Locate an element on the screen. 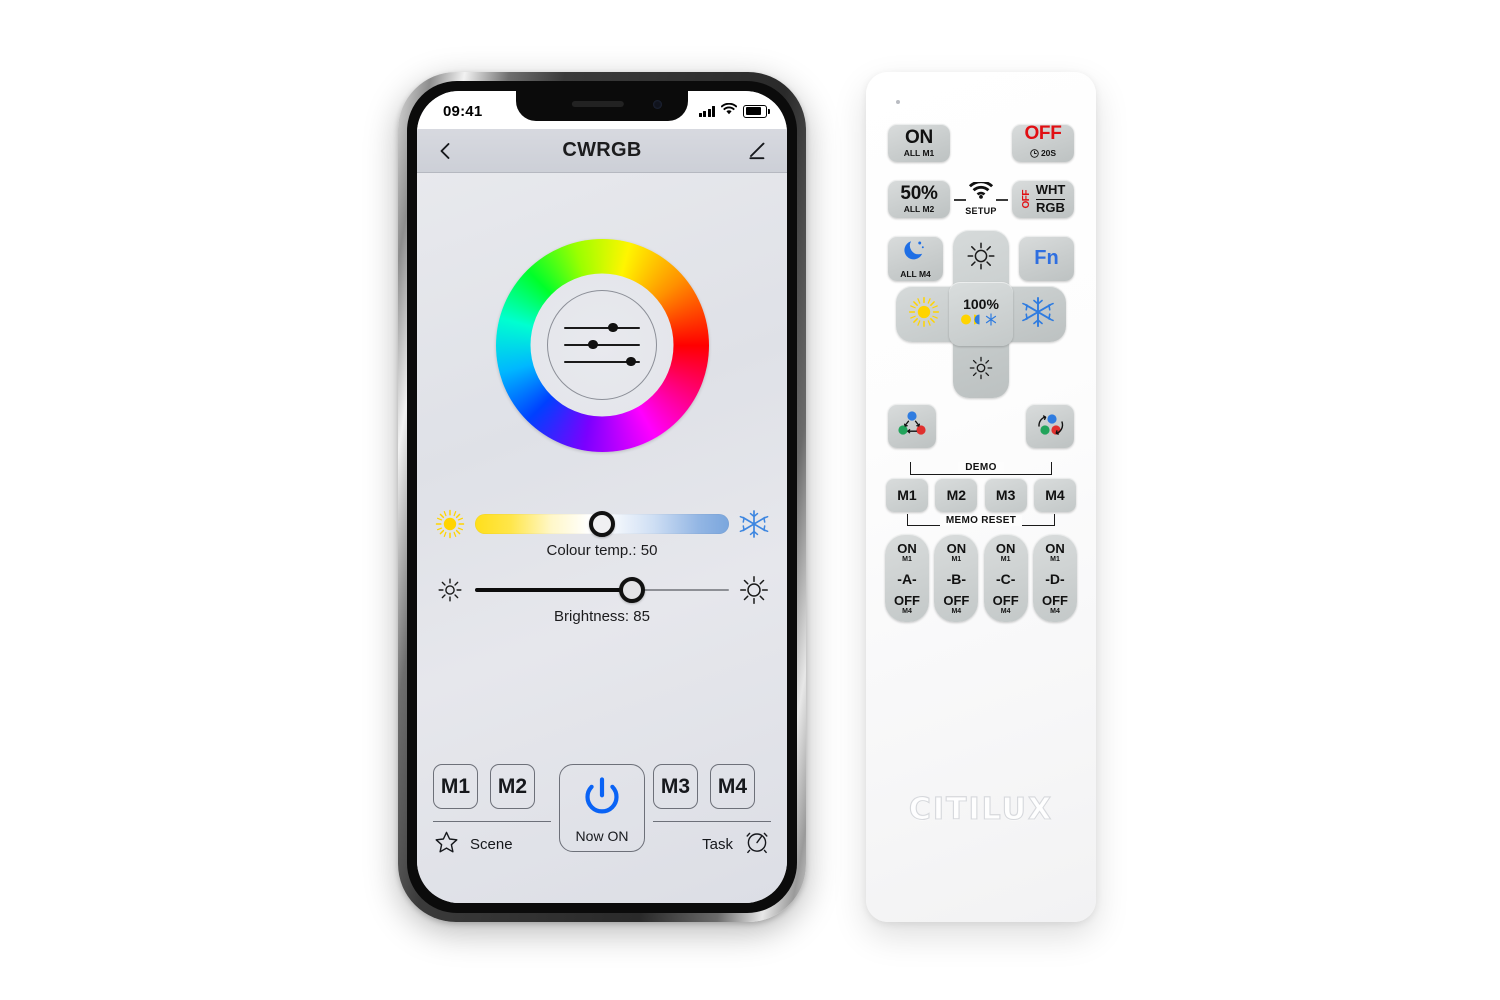 Image resolution: width=1500 pixels, height=1000 pixels. memo-reset-label: MEMO RESET is located at coordinates (981, 520).